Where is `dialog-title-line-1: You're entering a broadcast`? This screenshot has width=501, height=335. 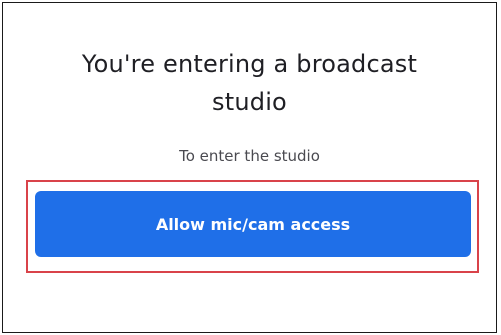 dialog-title-line-1: You're entering a broadcast is located at coordinates (249, 64).